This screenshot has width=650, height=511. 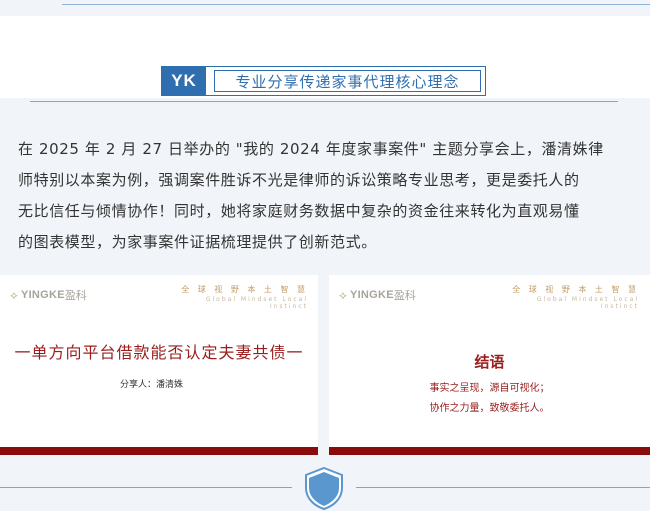 I want to click on shield-icon, so click(x=324, y=488).